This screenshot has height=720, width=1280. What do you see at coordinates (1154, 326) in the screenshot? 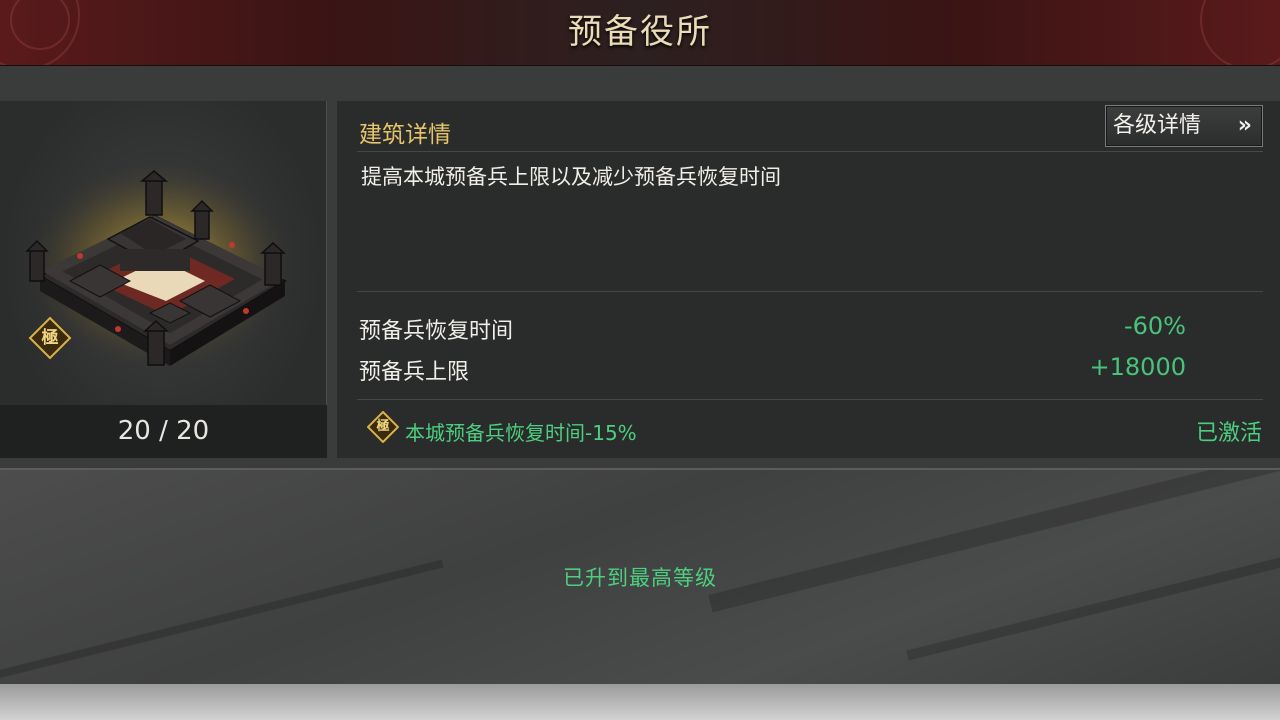
I see `stat-value-recovery-time: -60%` at bounding box center [1154, 326].